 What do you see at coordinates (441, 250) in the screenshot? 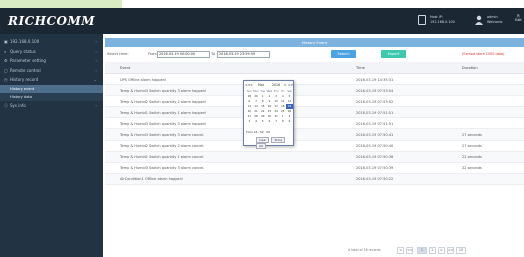
I see `page-next-button: >` at bounding box center [441, 250].